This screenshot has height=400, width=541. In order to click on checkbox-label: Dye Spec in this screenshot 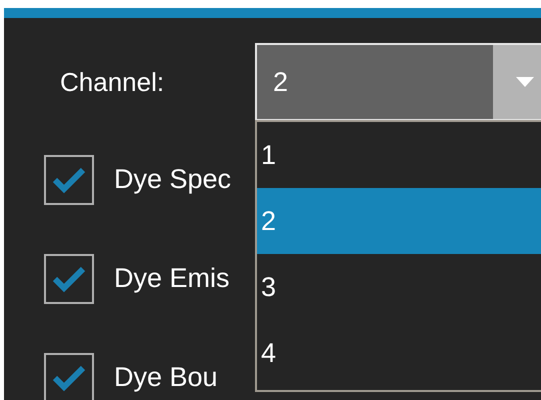, I will do `click(173, 179)`.